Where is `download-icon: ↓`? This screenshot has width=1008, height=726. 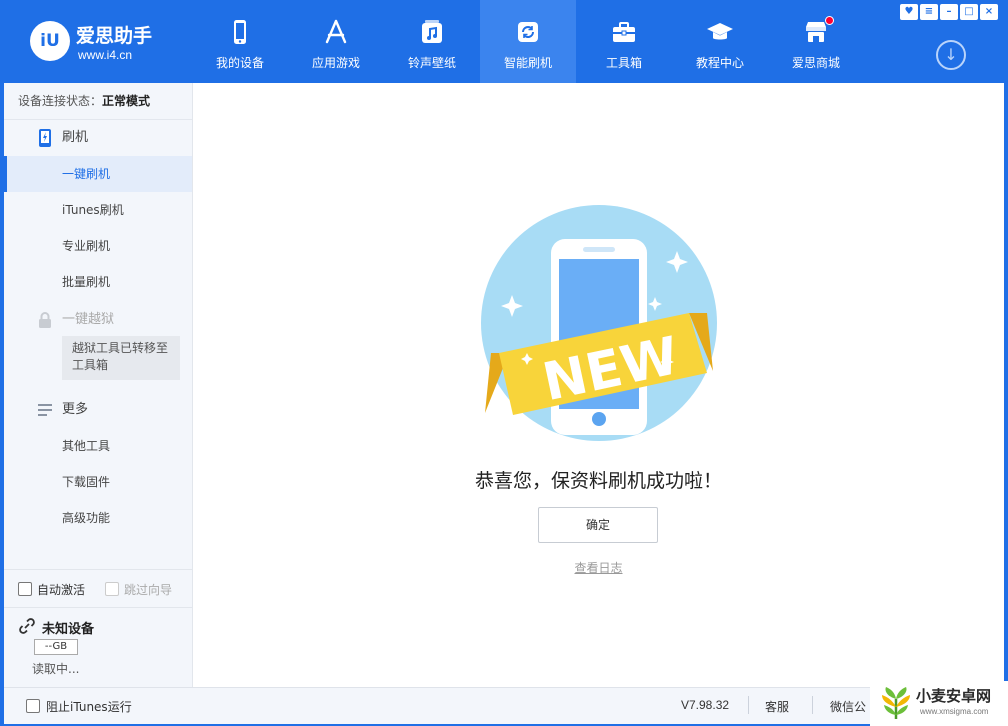
download-icon: ↓ is located at coordinates (951, 55).